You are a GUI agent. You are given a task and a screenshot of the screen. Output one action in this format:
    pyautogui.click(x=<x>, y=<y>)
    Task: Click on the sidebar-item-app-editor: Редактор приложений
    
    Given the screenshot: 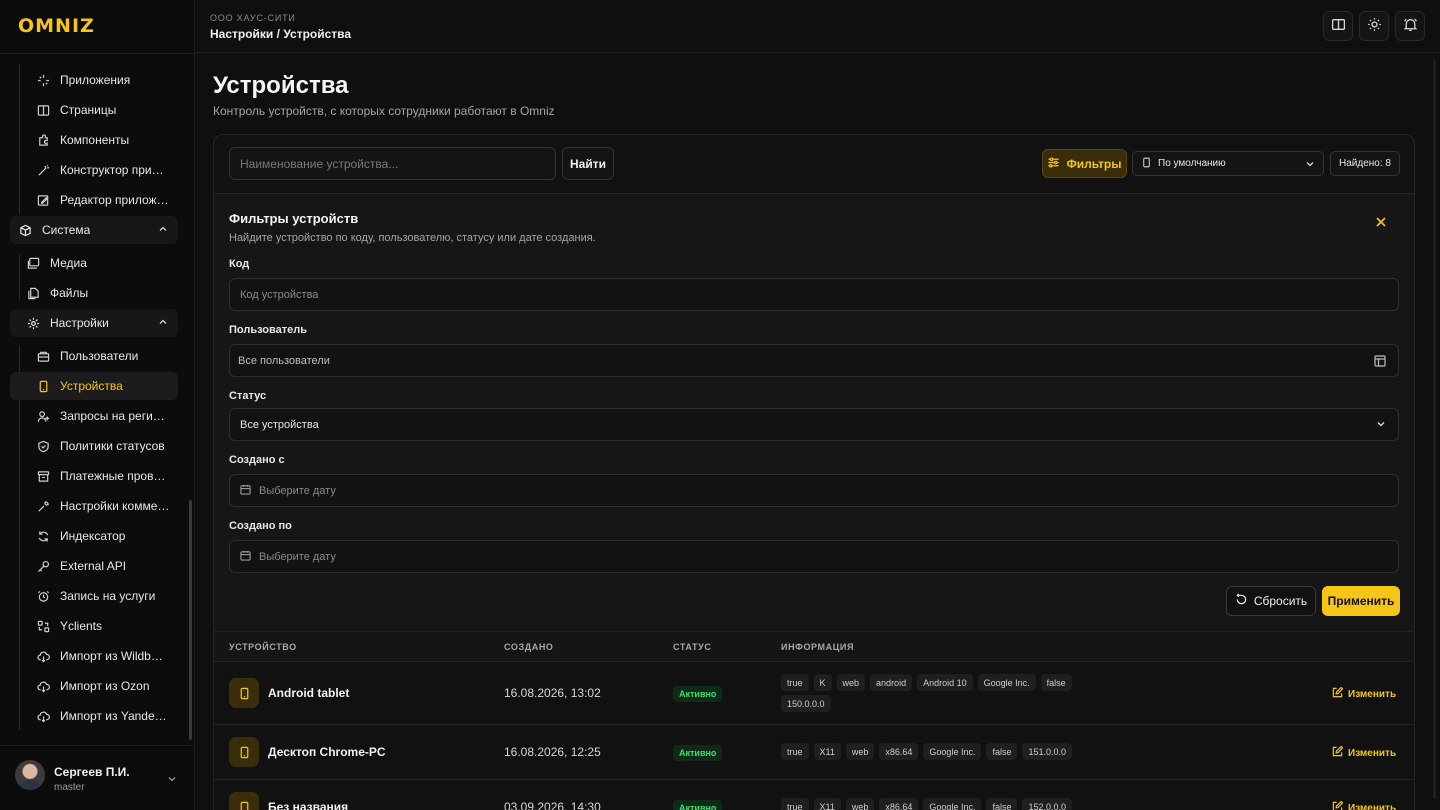 What is the action you would take?
    pyautogui.click(x=103, y=200)
    